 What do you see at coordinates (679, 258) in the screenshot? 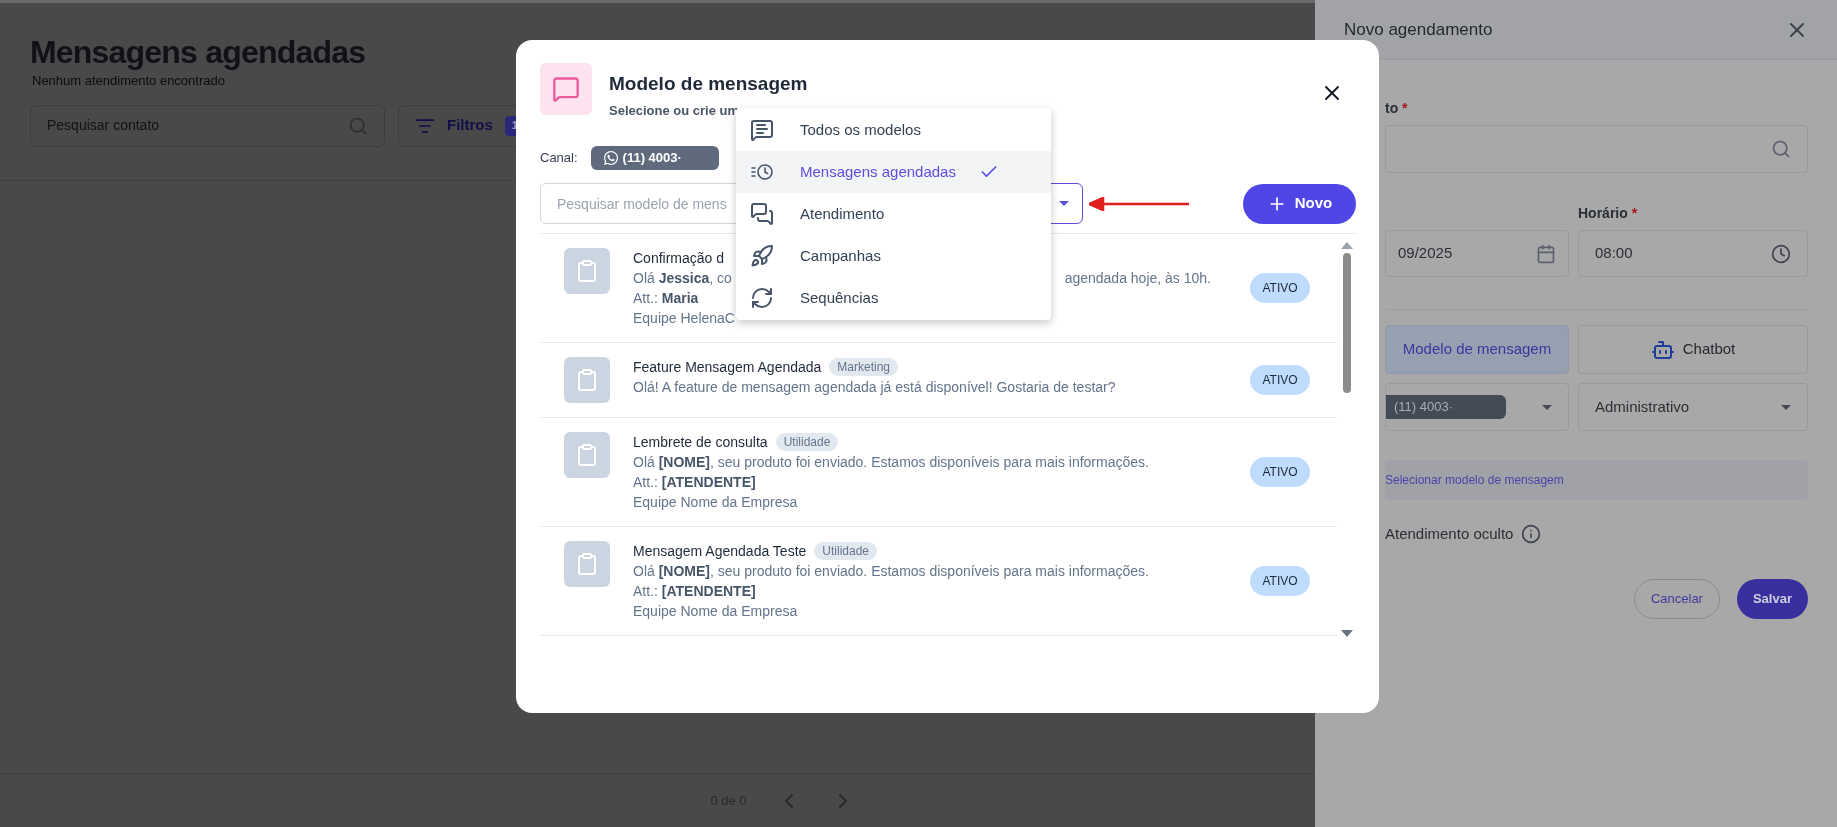
I see `template-title: Confirmação d` at bounding box center [679, 258].